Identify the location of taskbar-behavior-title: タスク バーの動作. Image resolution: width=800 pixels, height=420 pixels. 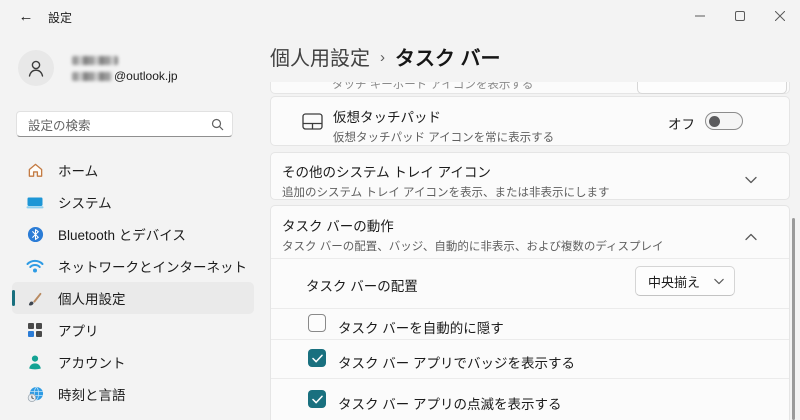
(338, 226).